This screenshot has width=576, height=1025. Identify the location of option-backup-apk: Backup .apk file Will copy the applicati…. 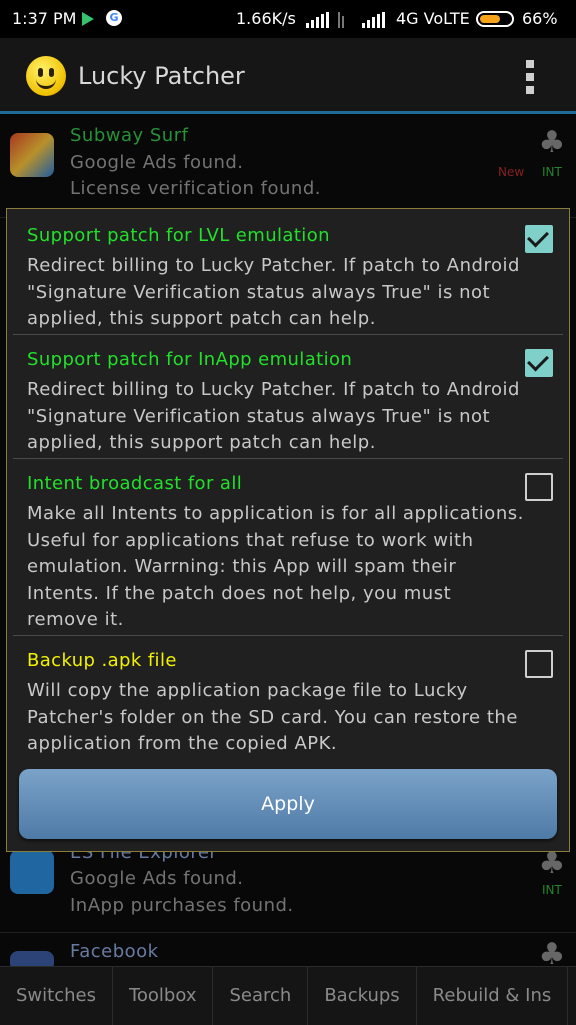
(288, 696).